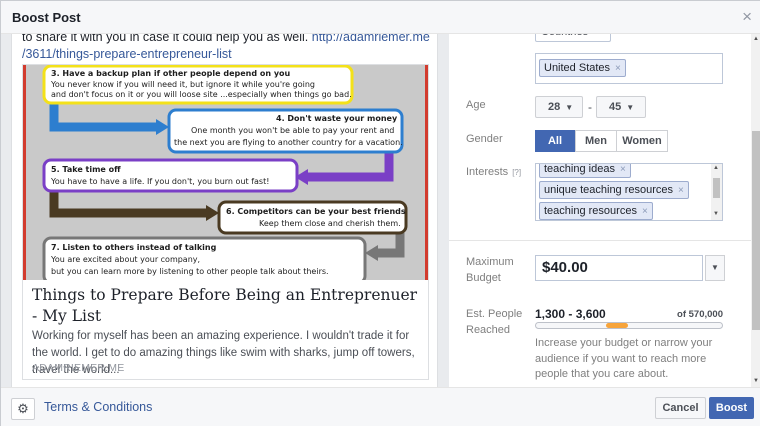  What do you see at coordinates (596, 141) in the screenshot?
I see `gender-men-button: Men` at bounding box center [596, 141].